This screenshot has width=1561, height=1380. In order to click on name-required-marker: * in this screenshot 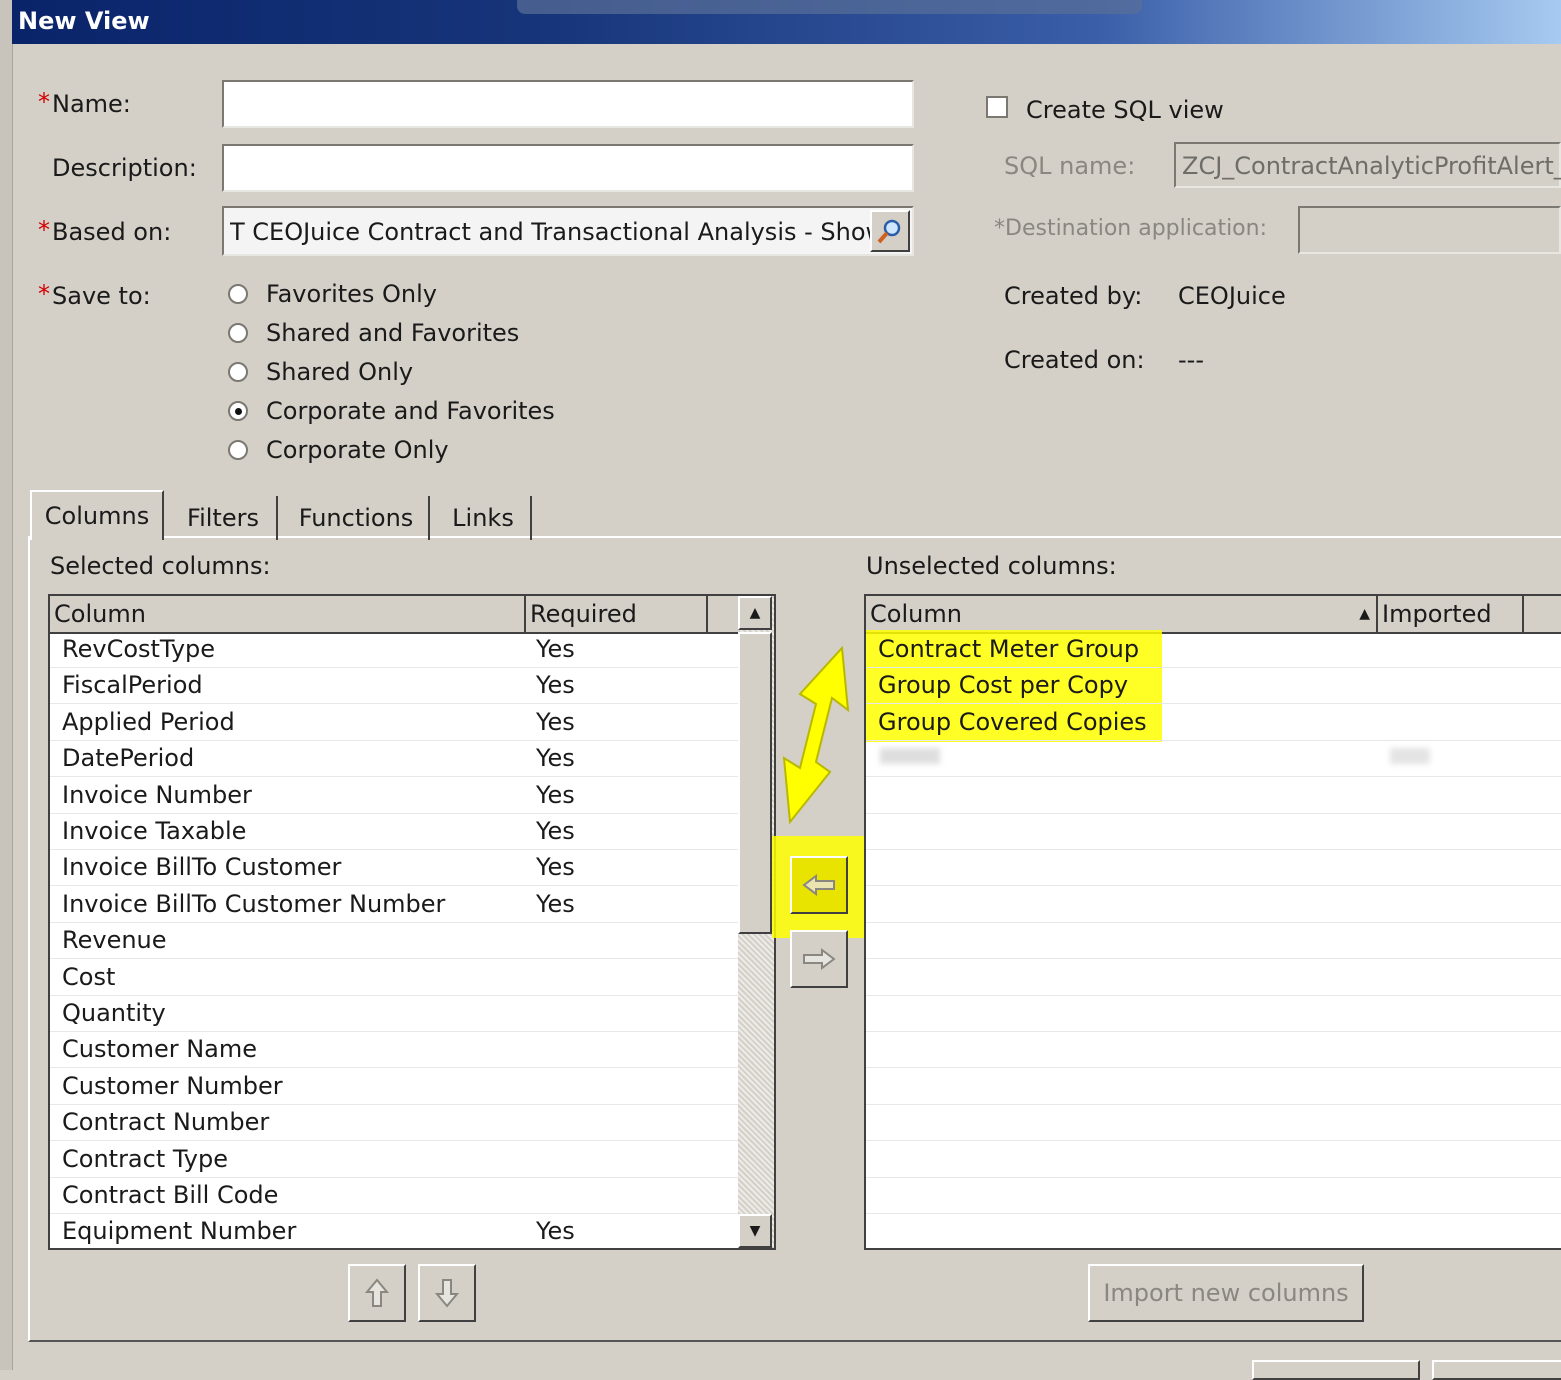, I will do `click(44, 102)`.